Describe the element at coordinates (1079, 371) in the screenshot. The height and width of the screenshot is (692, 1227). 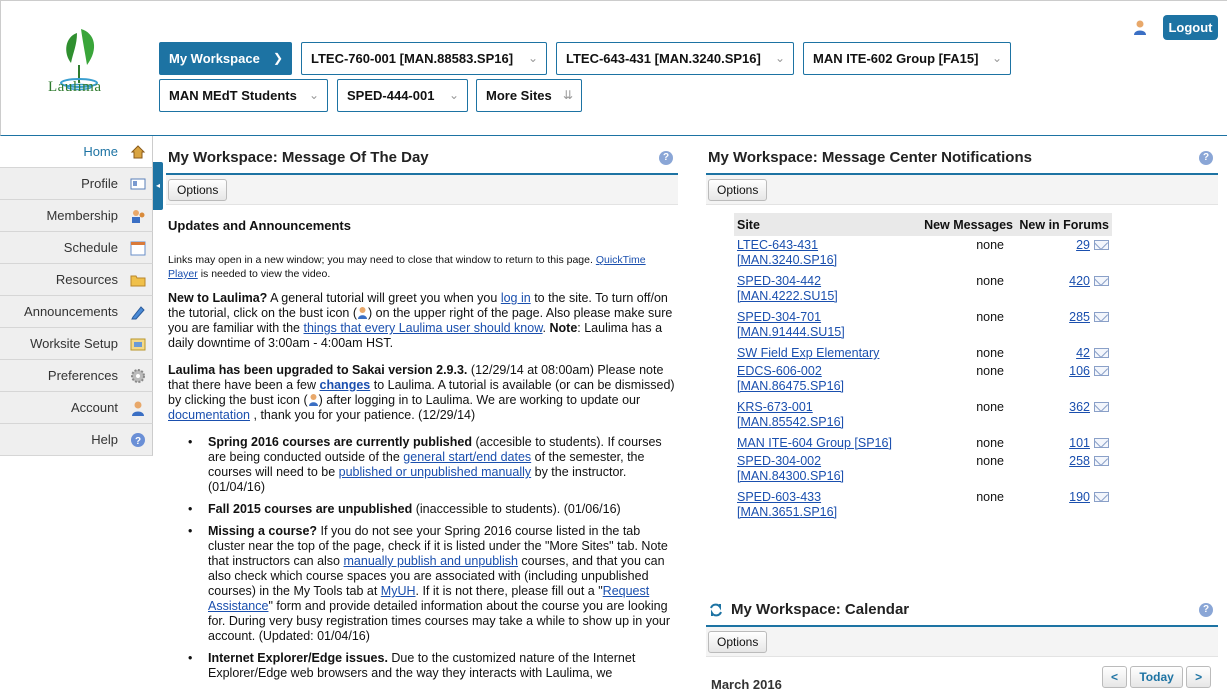
I see `forum-count-link: 106` at that location.